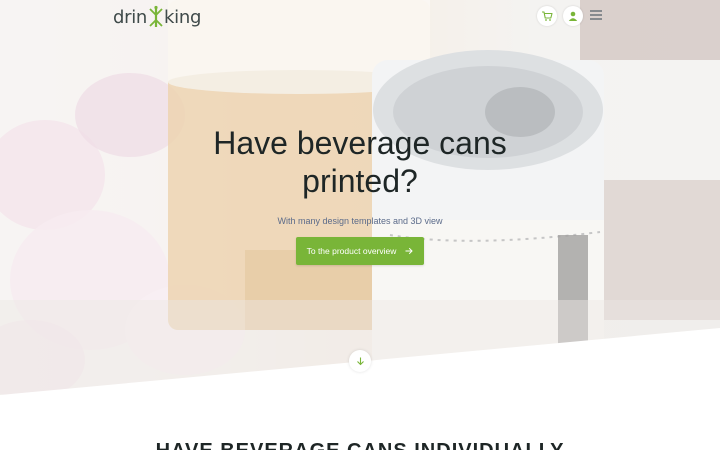  I want to click on product-overview-button-label: To the product overview, so click(351, 251).